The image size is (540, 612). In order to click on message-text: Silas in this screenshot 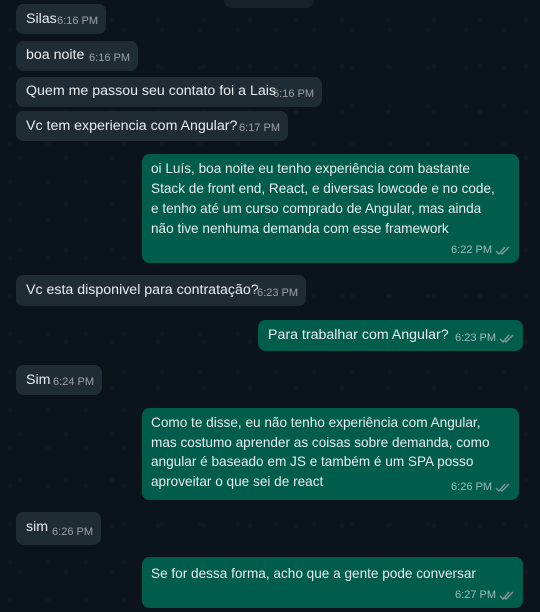, I will do `click(41, 19)`.